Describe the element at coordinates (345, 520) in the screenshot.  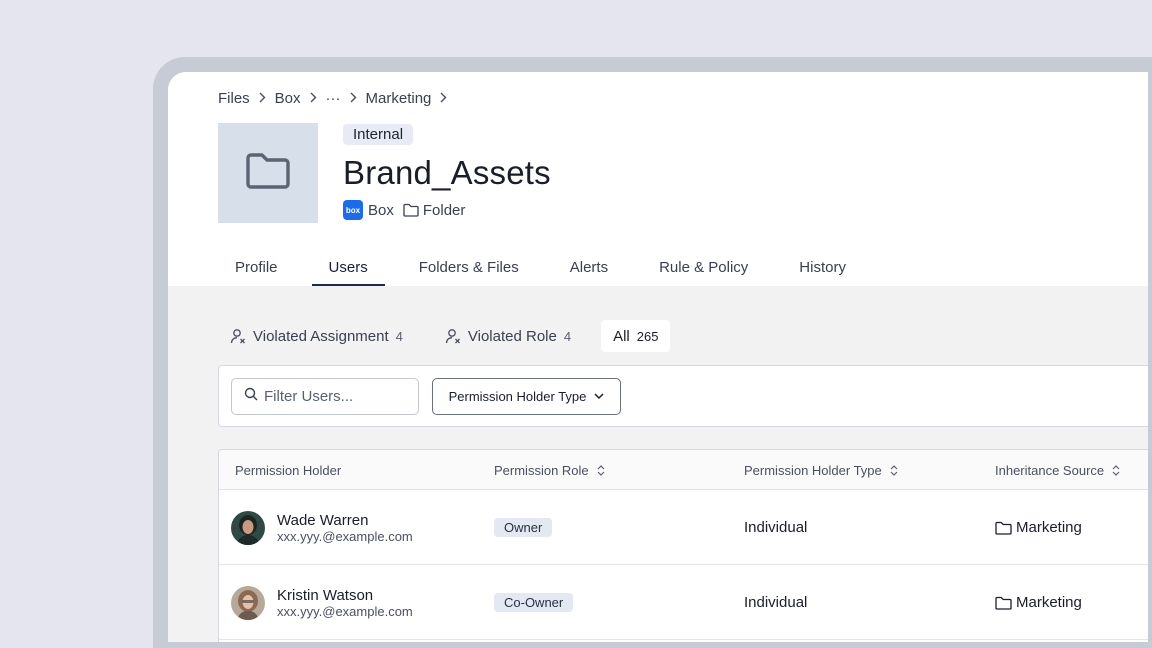
I see `holder-name: Wade Warren` at that location.